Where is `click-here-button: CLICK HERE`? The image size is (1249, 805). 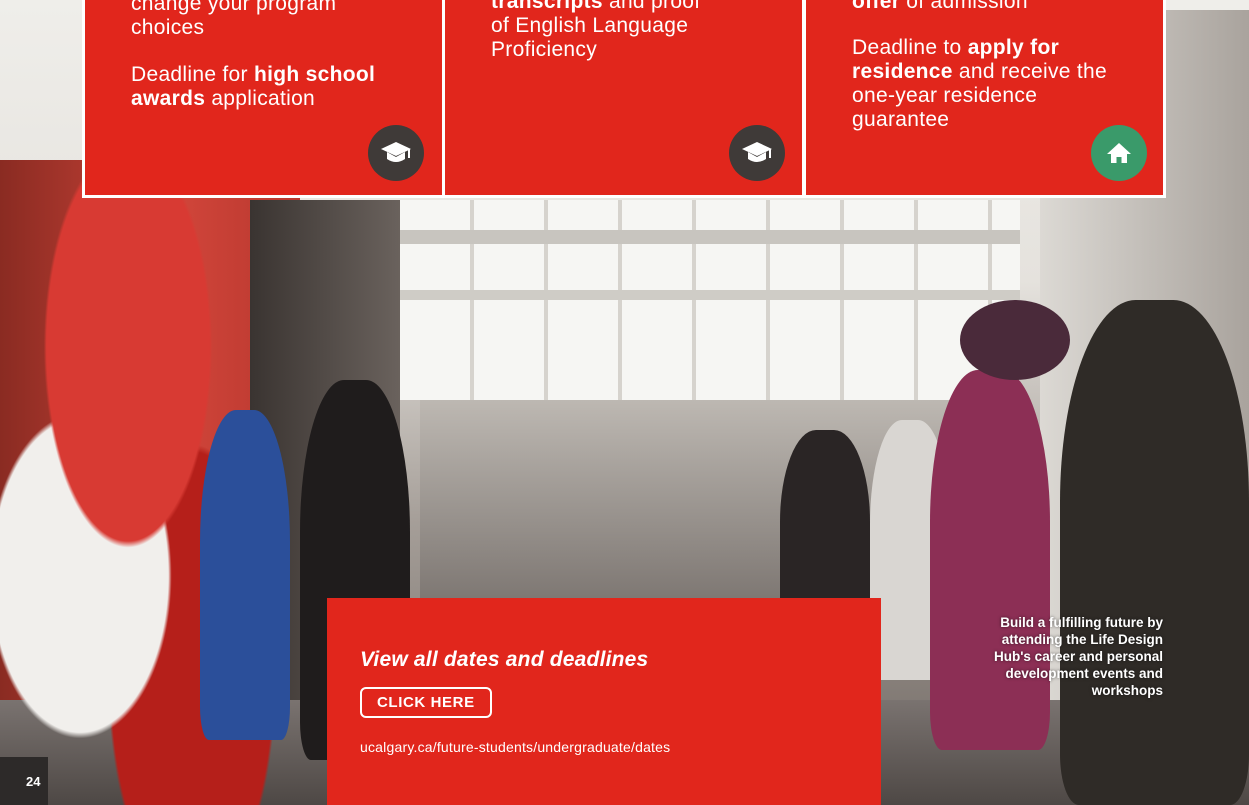
click-here-button: CLICK HERE is located at coordinates (426, 702).